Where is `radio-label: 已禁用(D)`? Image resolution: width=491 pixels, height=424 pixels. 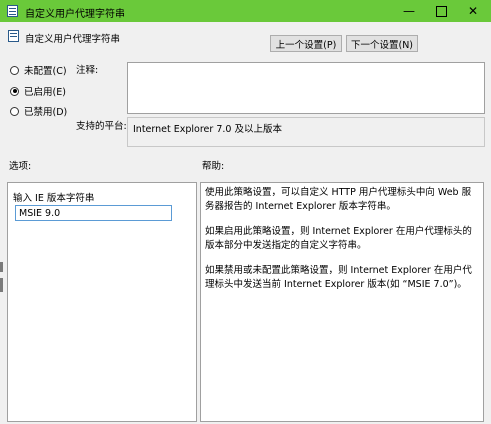
radio-label: 已禁用(D) is located at coordinates (46, 112).